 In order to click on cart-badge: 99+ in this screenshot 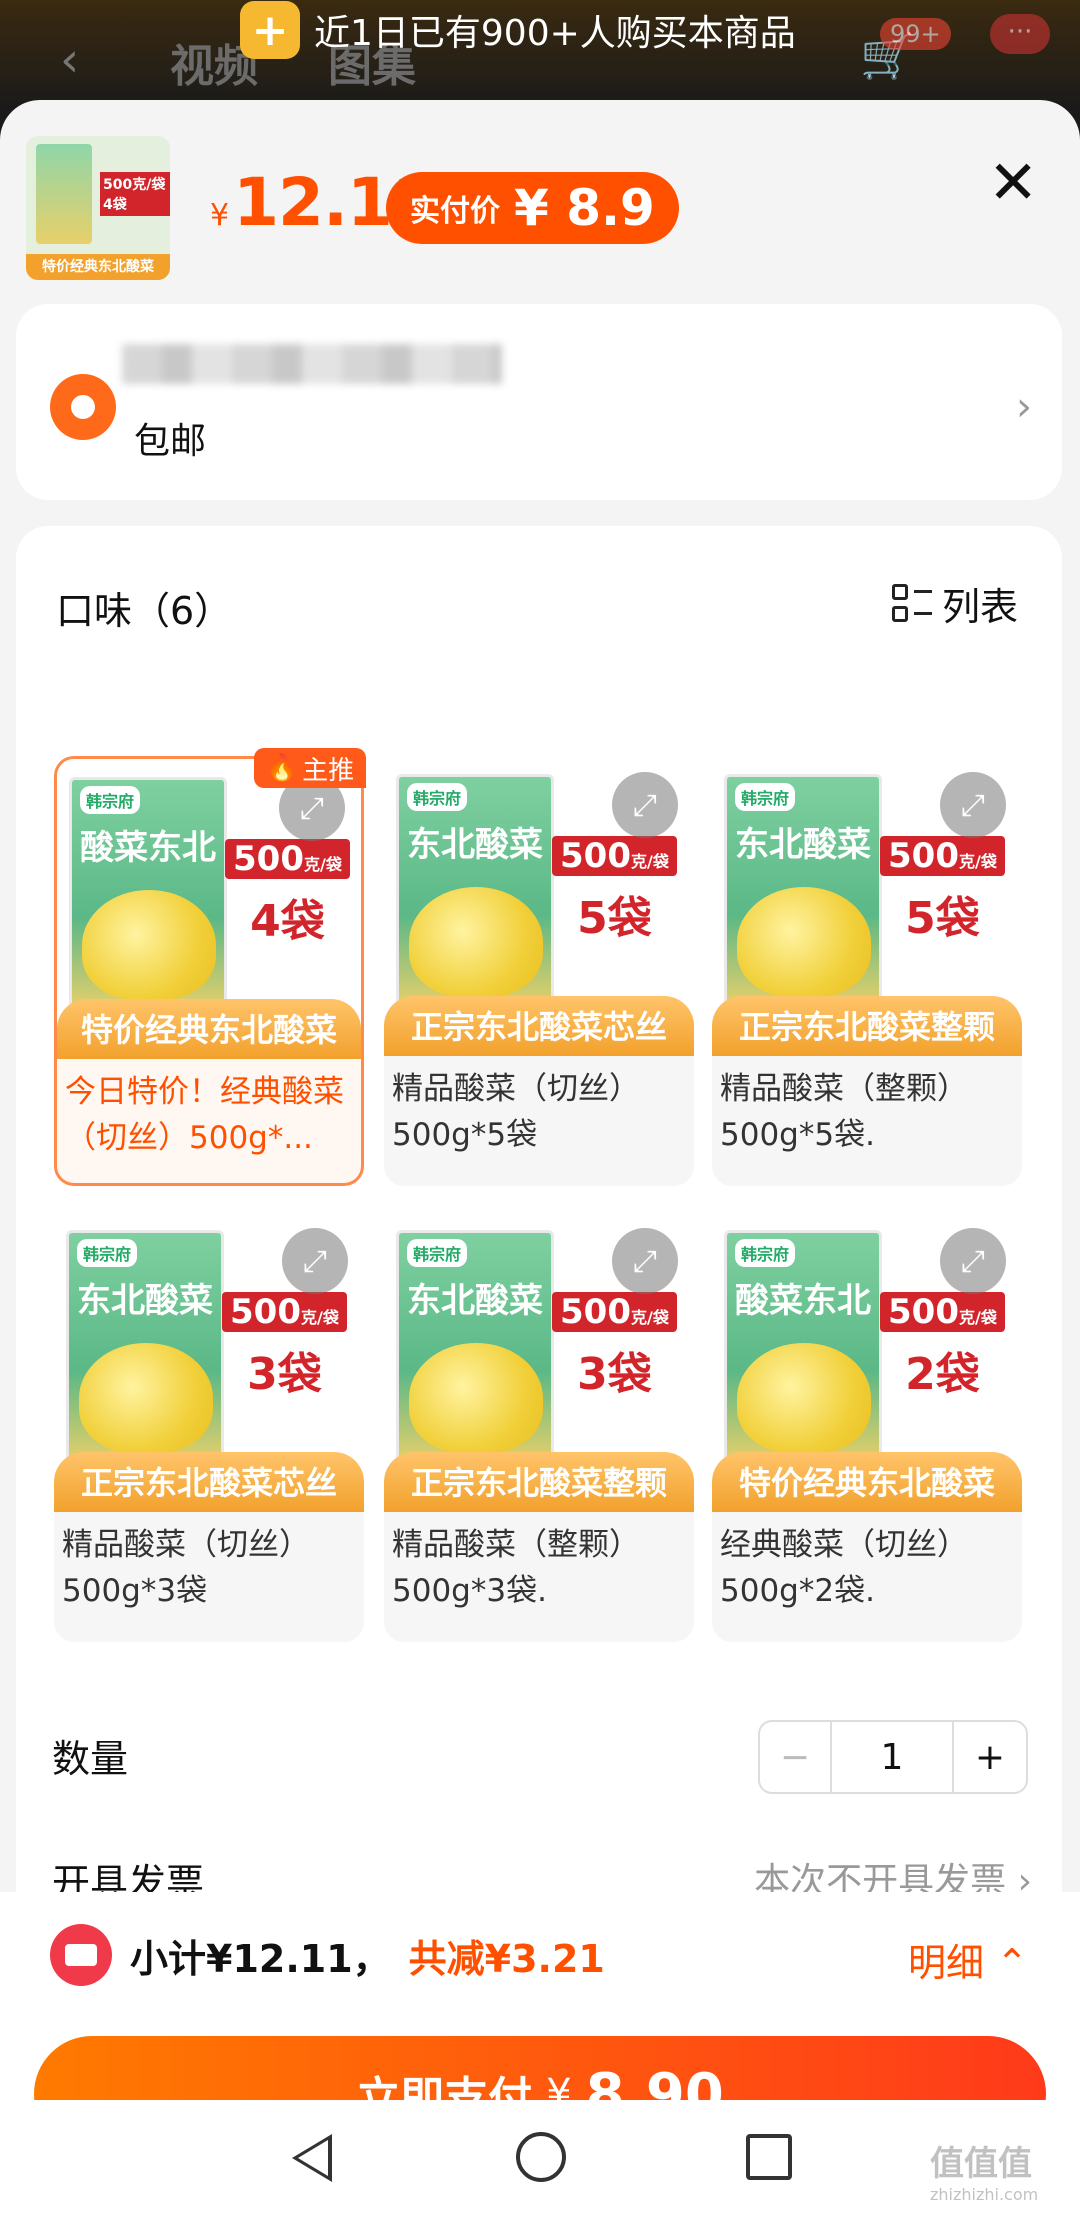, I will do `click(915, 34)`.